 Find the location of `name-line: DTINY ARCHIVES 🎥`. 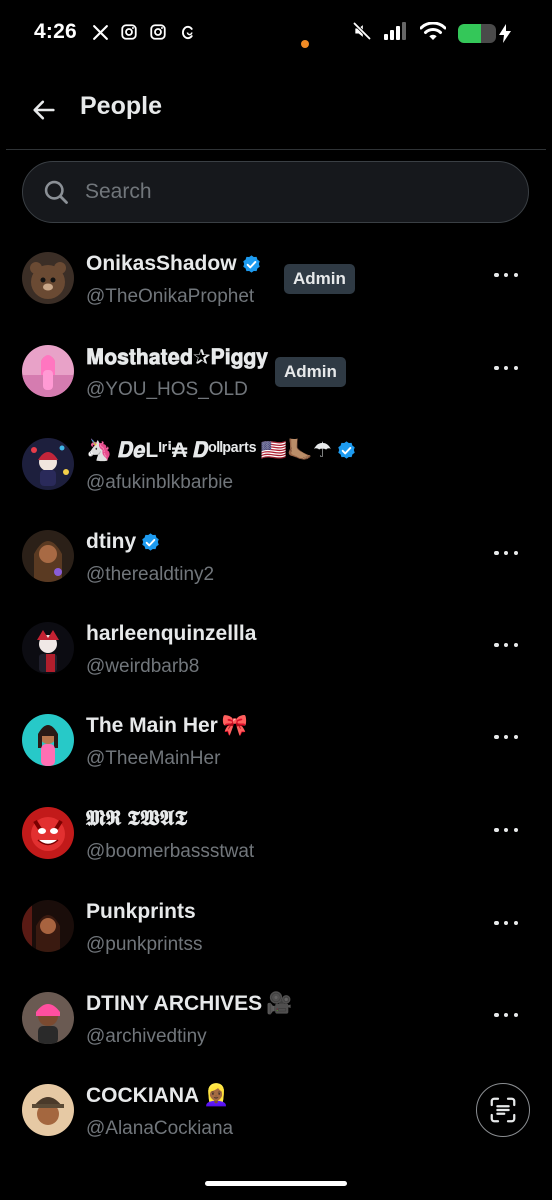

name-line: DTINY ARCHIVES 🎥 is located at coordinates (189, 1004).